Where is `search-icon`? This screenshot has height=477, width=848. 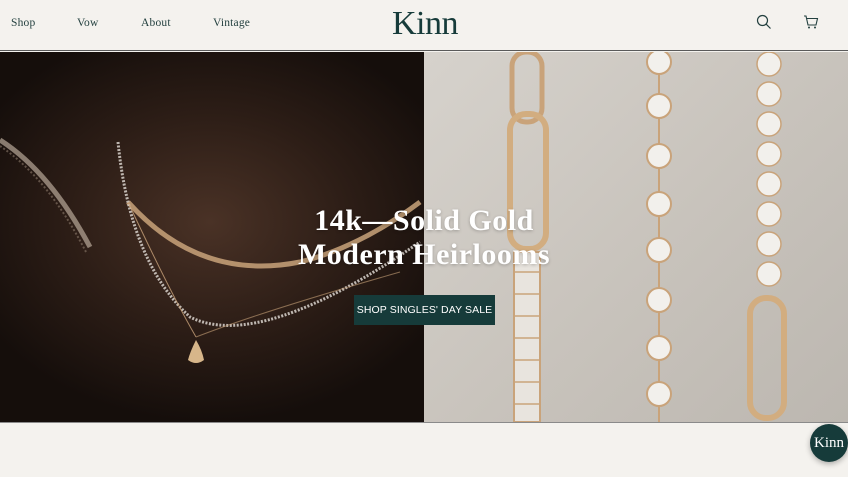
search-icon is located at coordinates (764, 24).